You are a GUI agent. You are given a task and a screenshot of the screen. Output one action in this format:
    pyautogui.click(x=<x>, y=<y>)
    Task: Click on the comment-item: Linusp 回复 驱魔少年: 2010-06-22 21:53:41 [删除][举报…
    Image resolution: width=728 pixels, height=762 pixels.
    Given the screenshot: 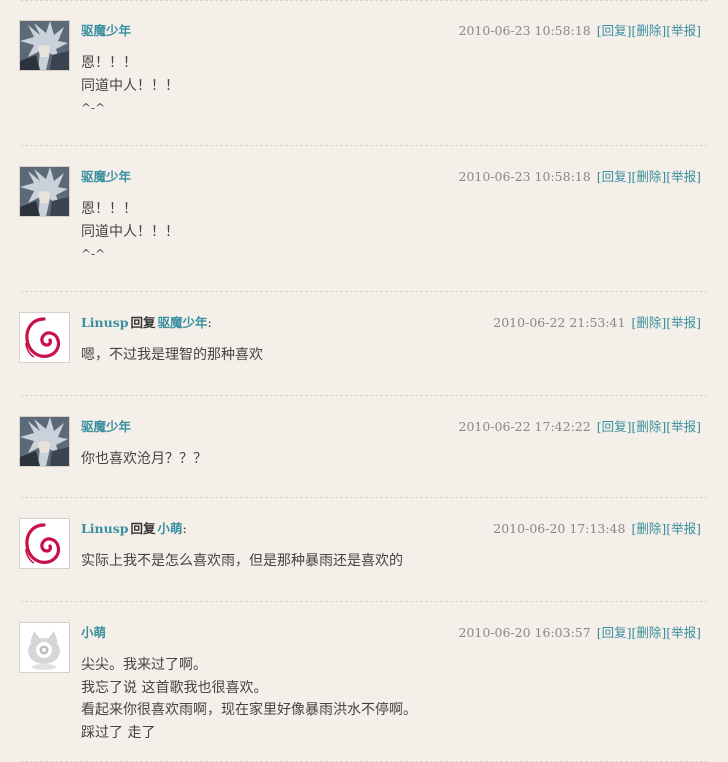 What is the action you would take?
    pyautogui.click(x=364, y=344)
    